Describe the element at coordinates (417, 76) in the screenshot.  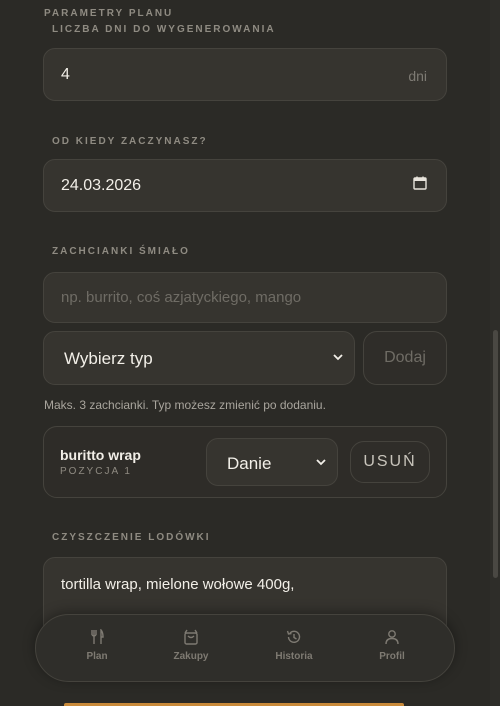
I see `days-unit: dni` at that location.